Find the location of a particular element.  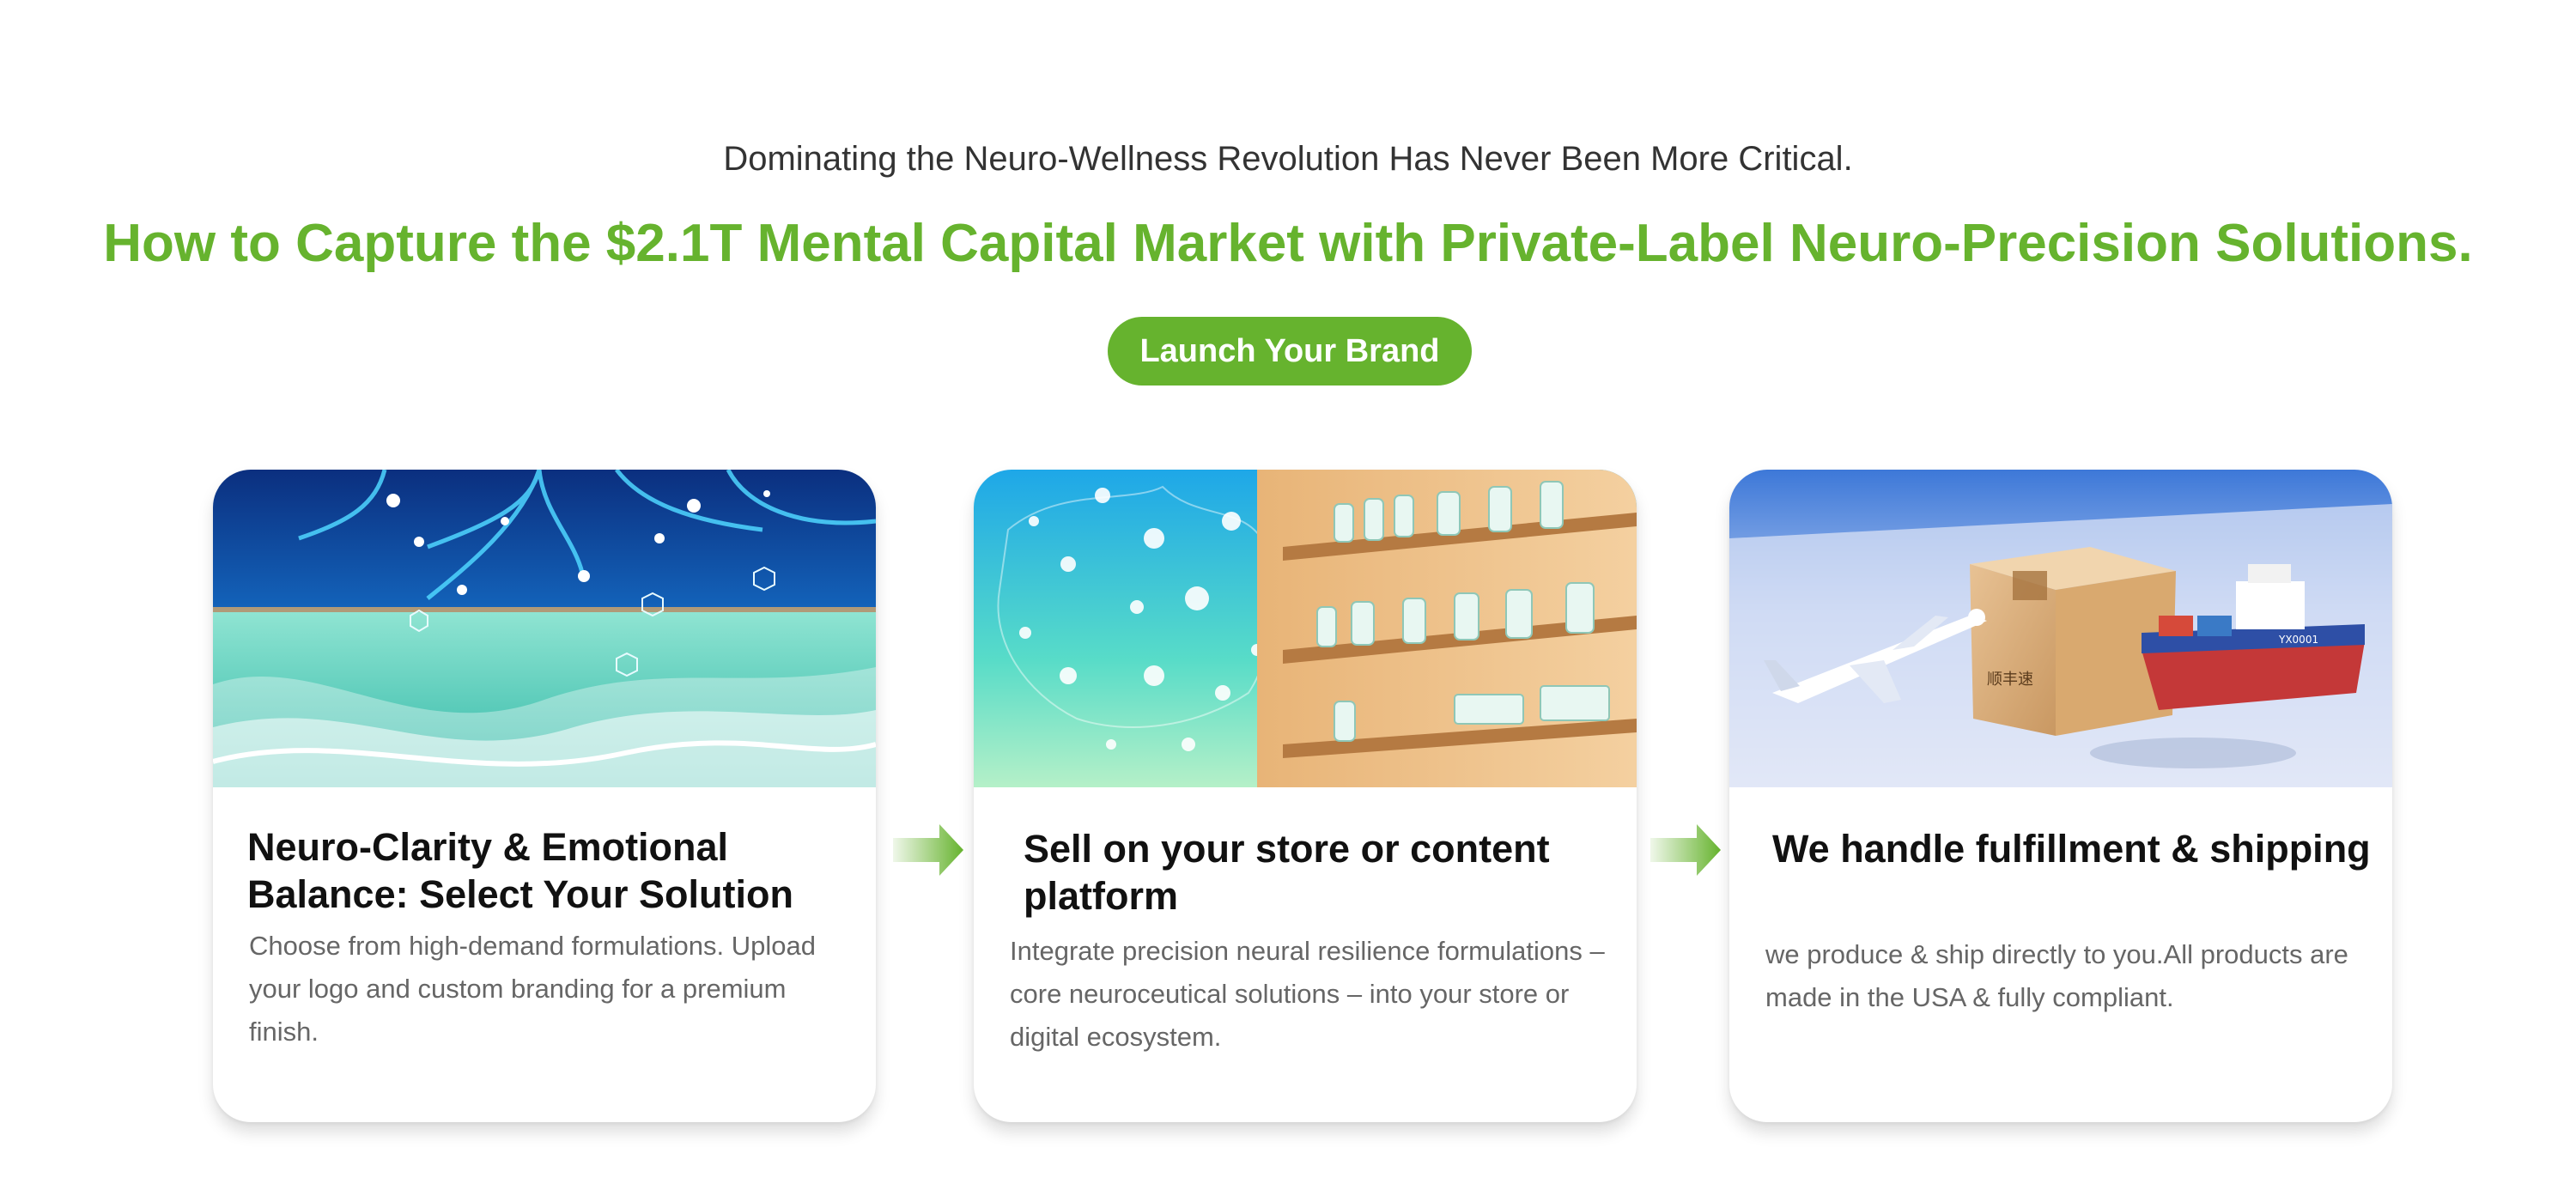

ship-label: YX0001 is located at coordinates (2298, 640).